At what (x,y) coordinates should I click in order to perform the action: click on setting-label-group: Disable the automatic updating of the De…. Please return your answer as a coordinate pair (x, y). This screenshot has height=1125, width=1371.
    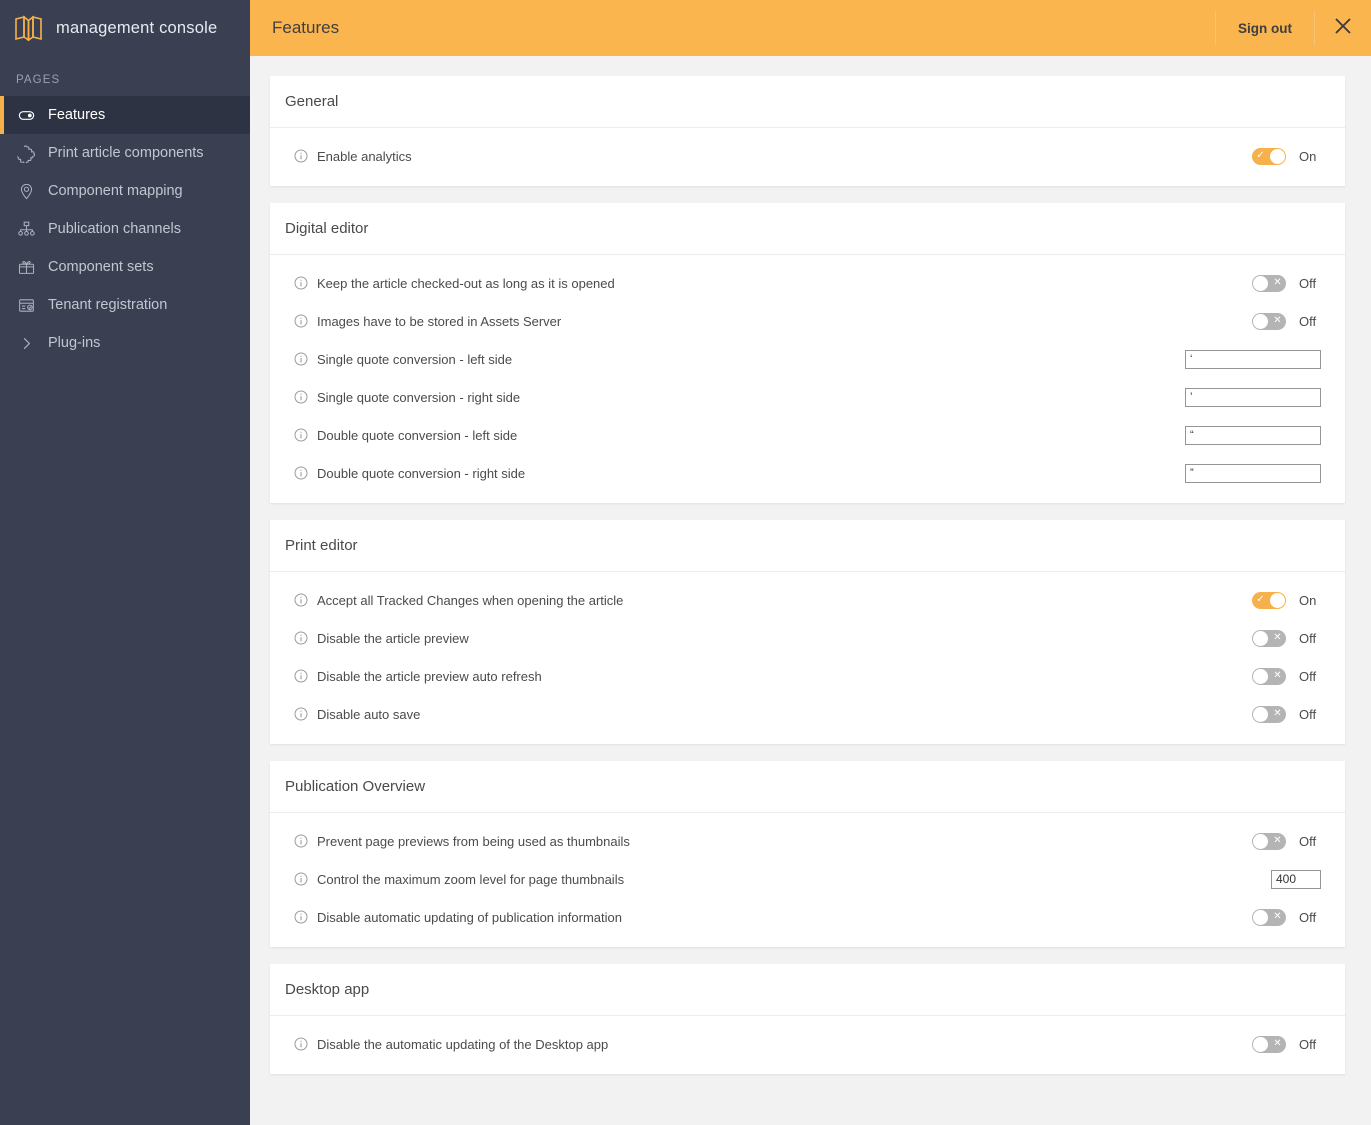
    Looking at the image, I should click on (451, 1044).